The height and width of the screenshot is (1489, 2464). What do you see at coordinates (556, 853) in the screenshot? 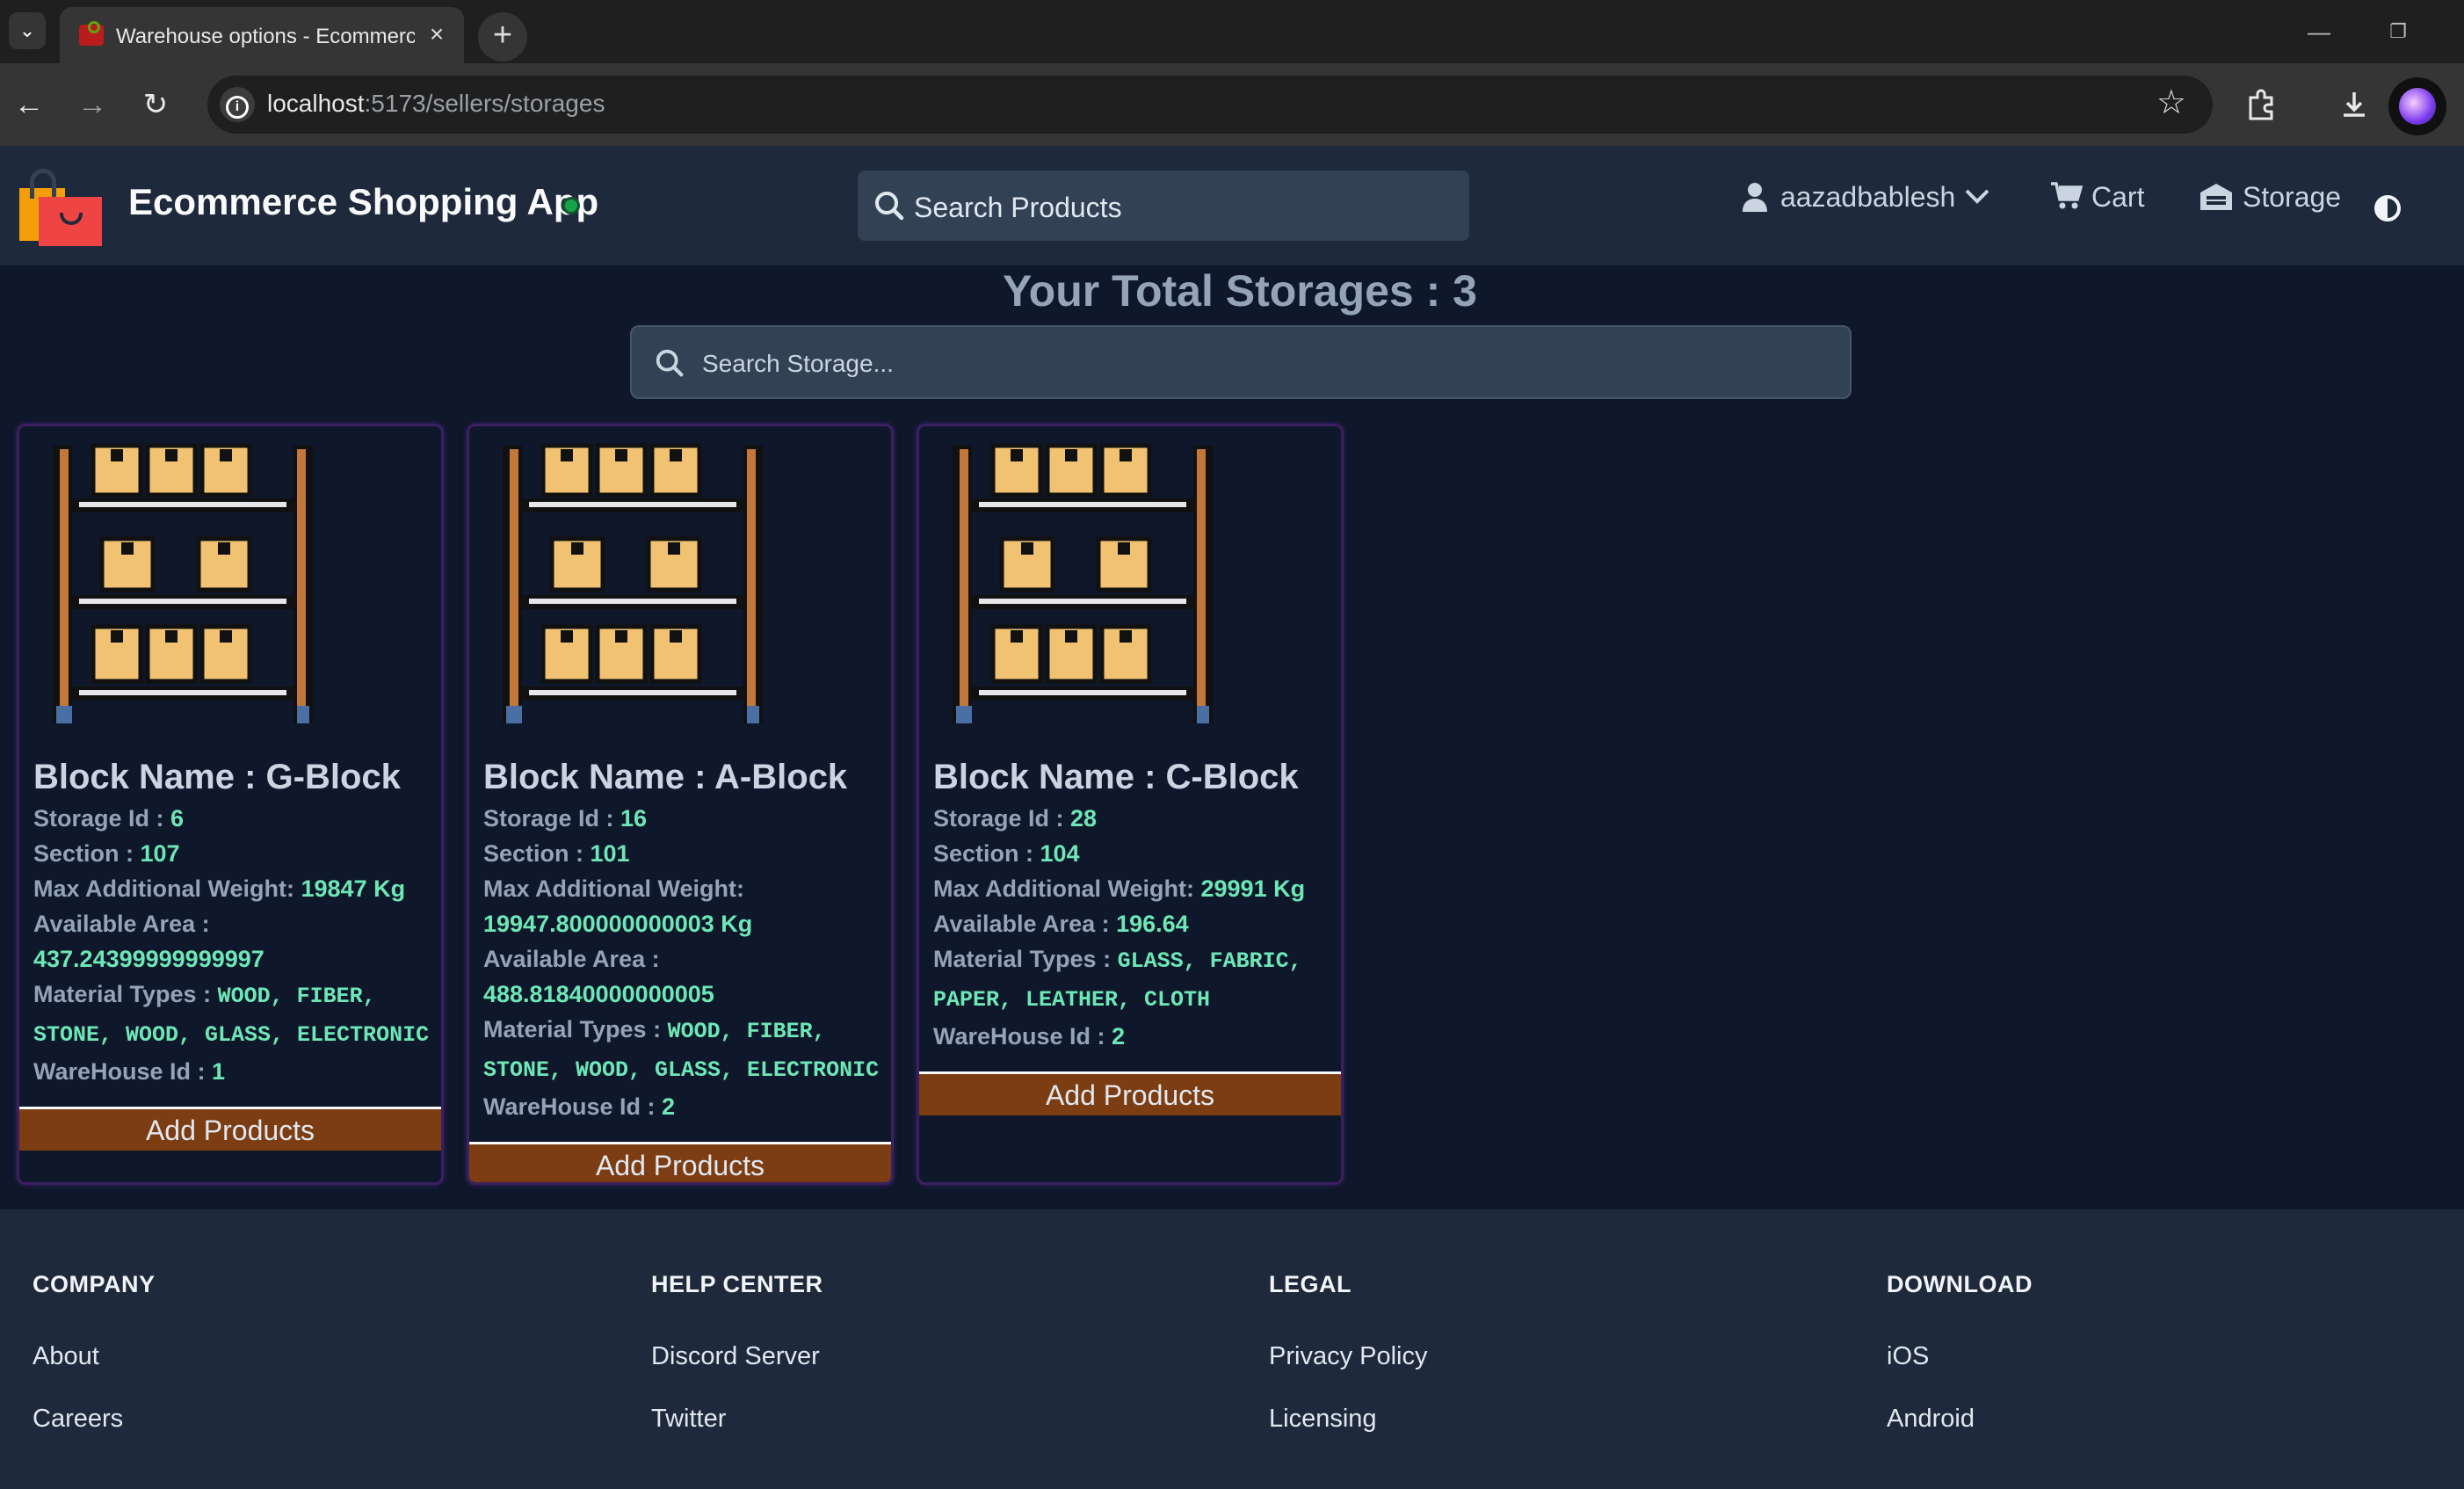
I see `section-row: Section : 101` at bounding box center [556, 853].